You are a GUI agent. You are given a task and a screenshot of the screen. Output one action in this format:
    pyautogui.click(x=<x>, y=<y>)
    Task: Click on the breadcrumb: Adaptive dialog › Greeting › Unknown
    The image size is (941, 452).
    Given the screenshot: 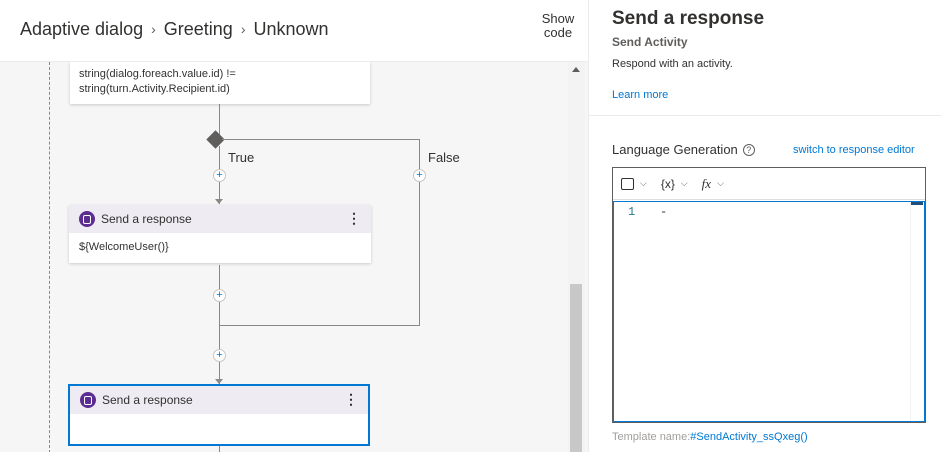 What is the action you would take?
    pyautogui.click(x=174, y=29)
    